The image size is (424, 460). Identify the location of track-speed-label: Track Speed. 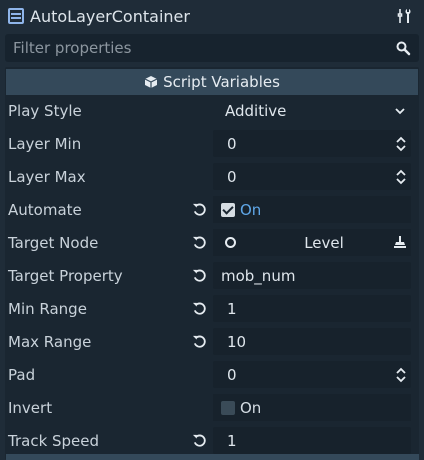
(54, 440).